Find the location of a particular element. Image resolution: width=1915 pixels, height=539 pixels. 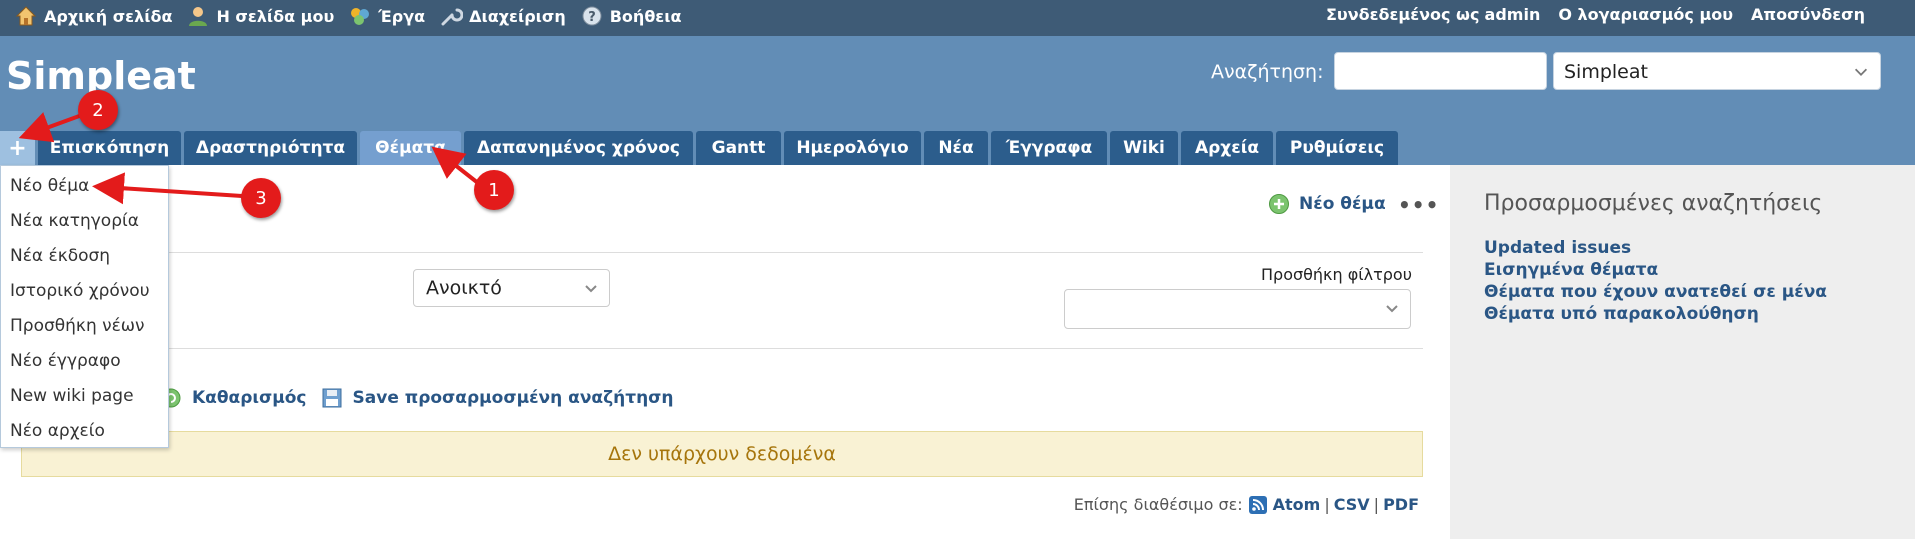

top-menu-help-label: Βοήθεια is located at coordinates (645, 16).